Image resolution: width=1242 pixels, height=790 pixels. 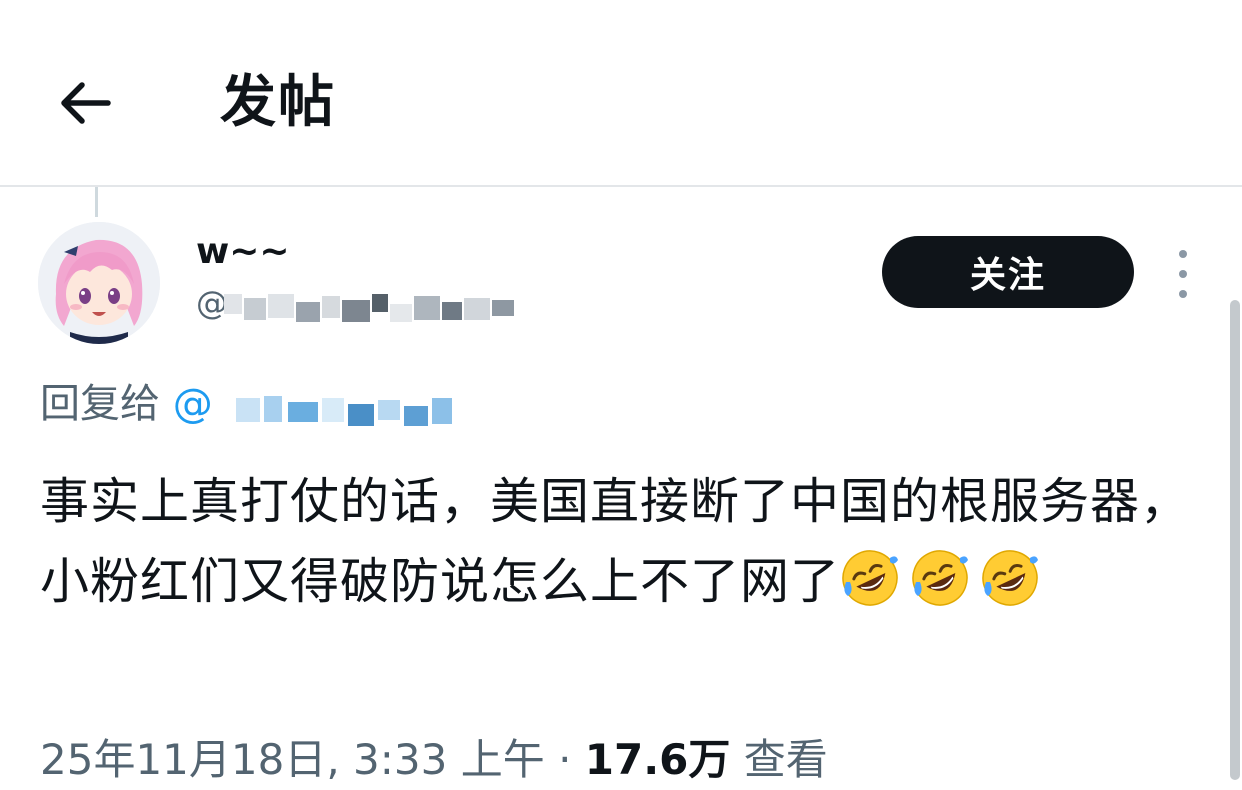 What do you see at coordinates (193, 404) in the screenshot?
I see `reply-mention-prefix: @` at bounding box center [193, 404].